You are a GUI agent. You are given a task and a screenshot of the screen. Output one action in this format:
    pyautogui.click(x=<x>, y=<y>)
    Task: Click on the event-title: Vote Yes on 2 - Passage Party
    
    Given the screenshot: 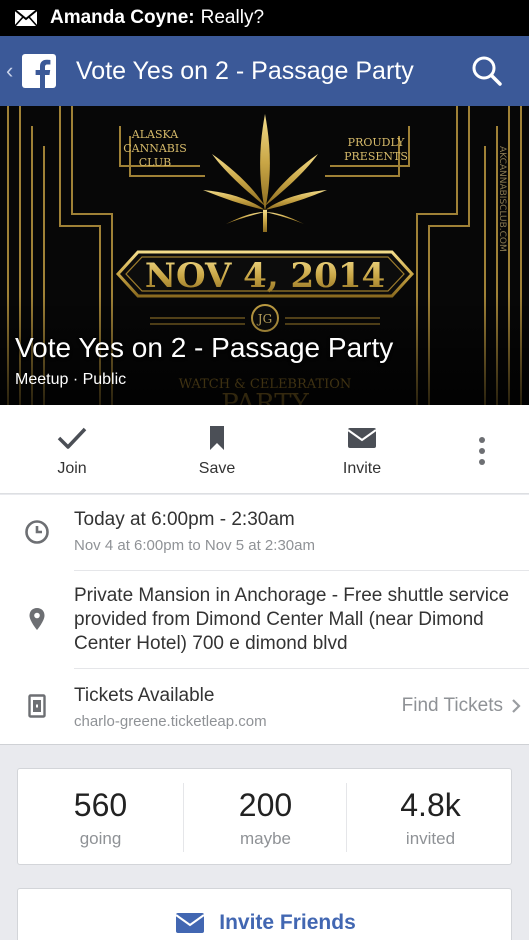 What is the action you would take?
    pyautogui.click(x=204, y=347)
    